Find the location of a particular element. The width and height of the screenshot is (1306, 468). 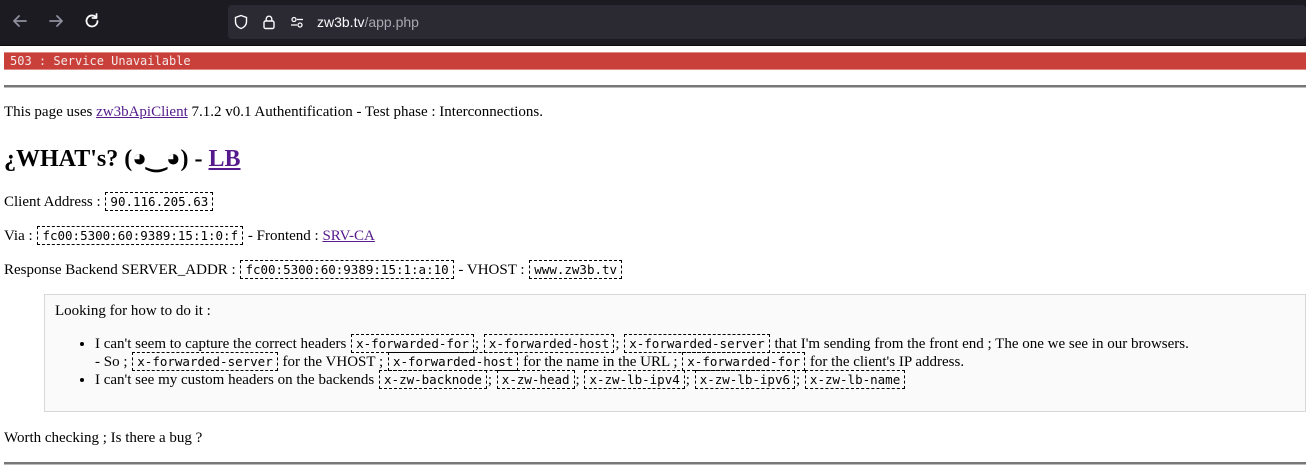

lock-icon is located at coordinates (269, 22).